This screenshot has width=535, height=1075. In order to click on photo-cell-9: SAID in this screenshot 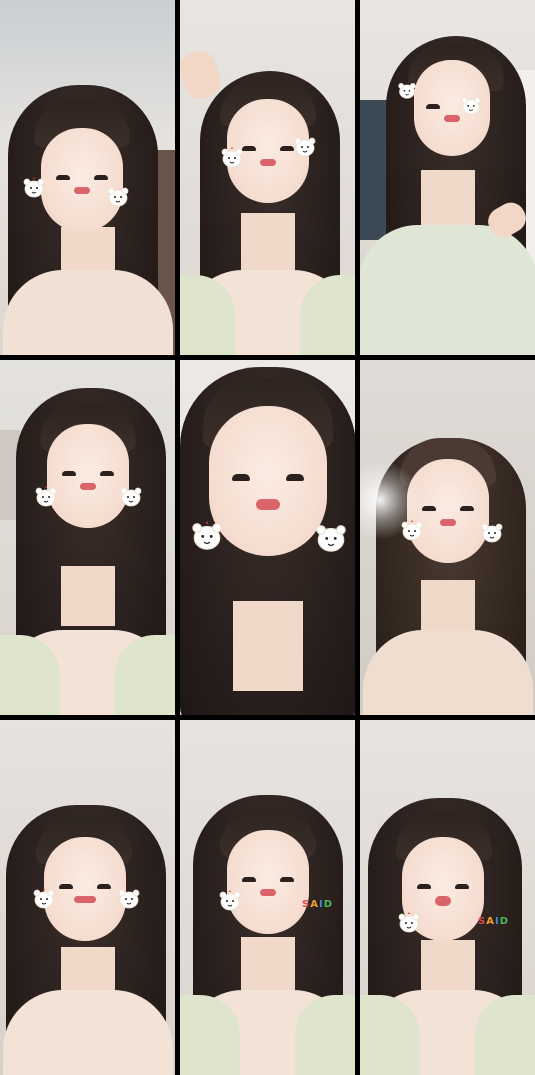, I will do `click(447, 897)`.